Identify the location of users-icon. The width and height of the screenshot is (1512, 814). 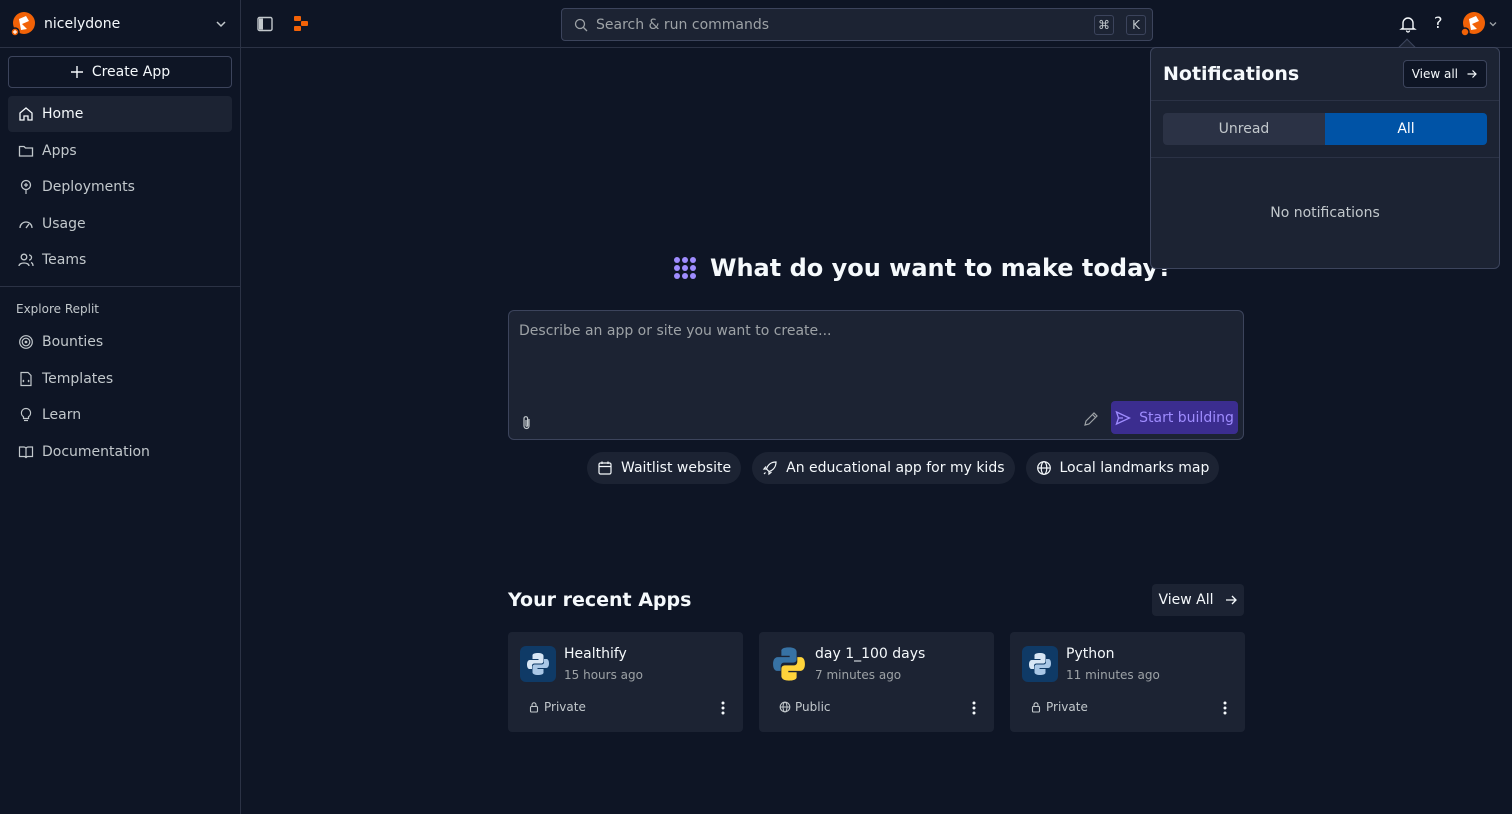
(26, 260).